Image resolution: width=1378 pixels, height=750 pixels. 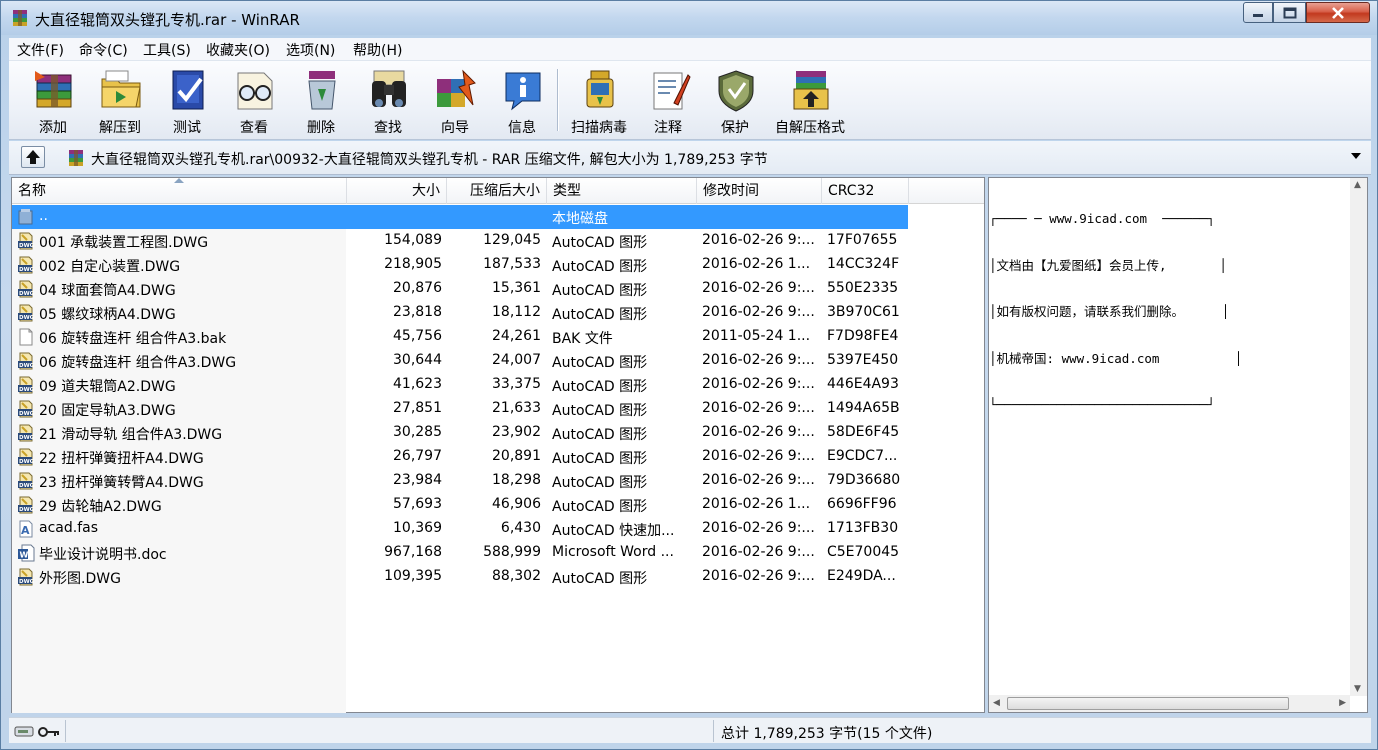 What do you see at coordinates (1289, 12) in the screenshot?
I see `maximize-button` at bounding box center [1289, 12].